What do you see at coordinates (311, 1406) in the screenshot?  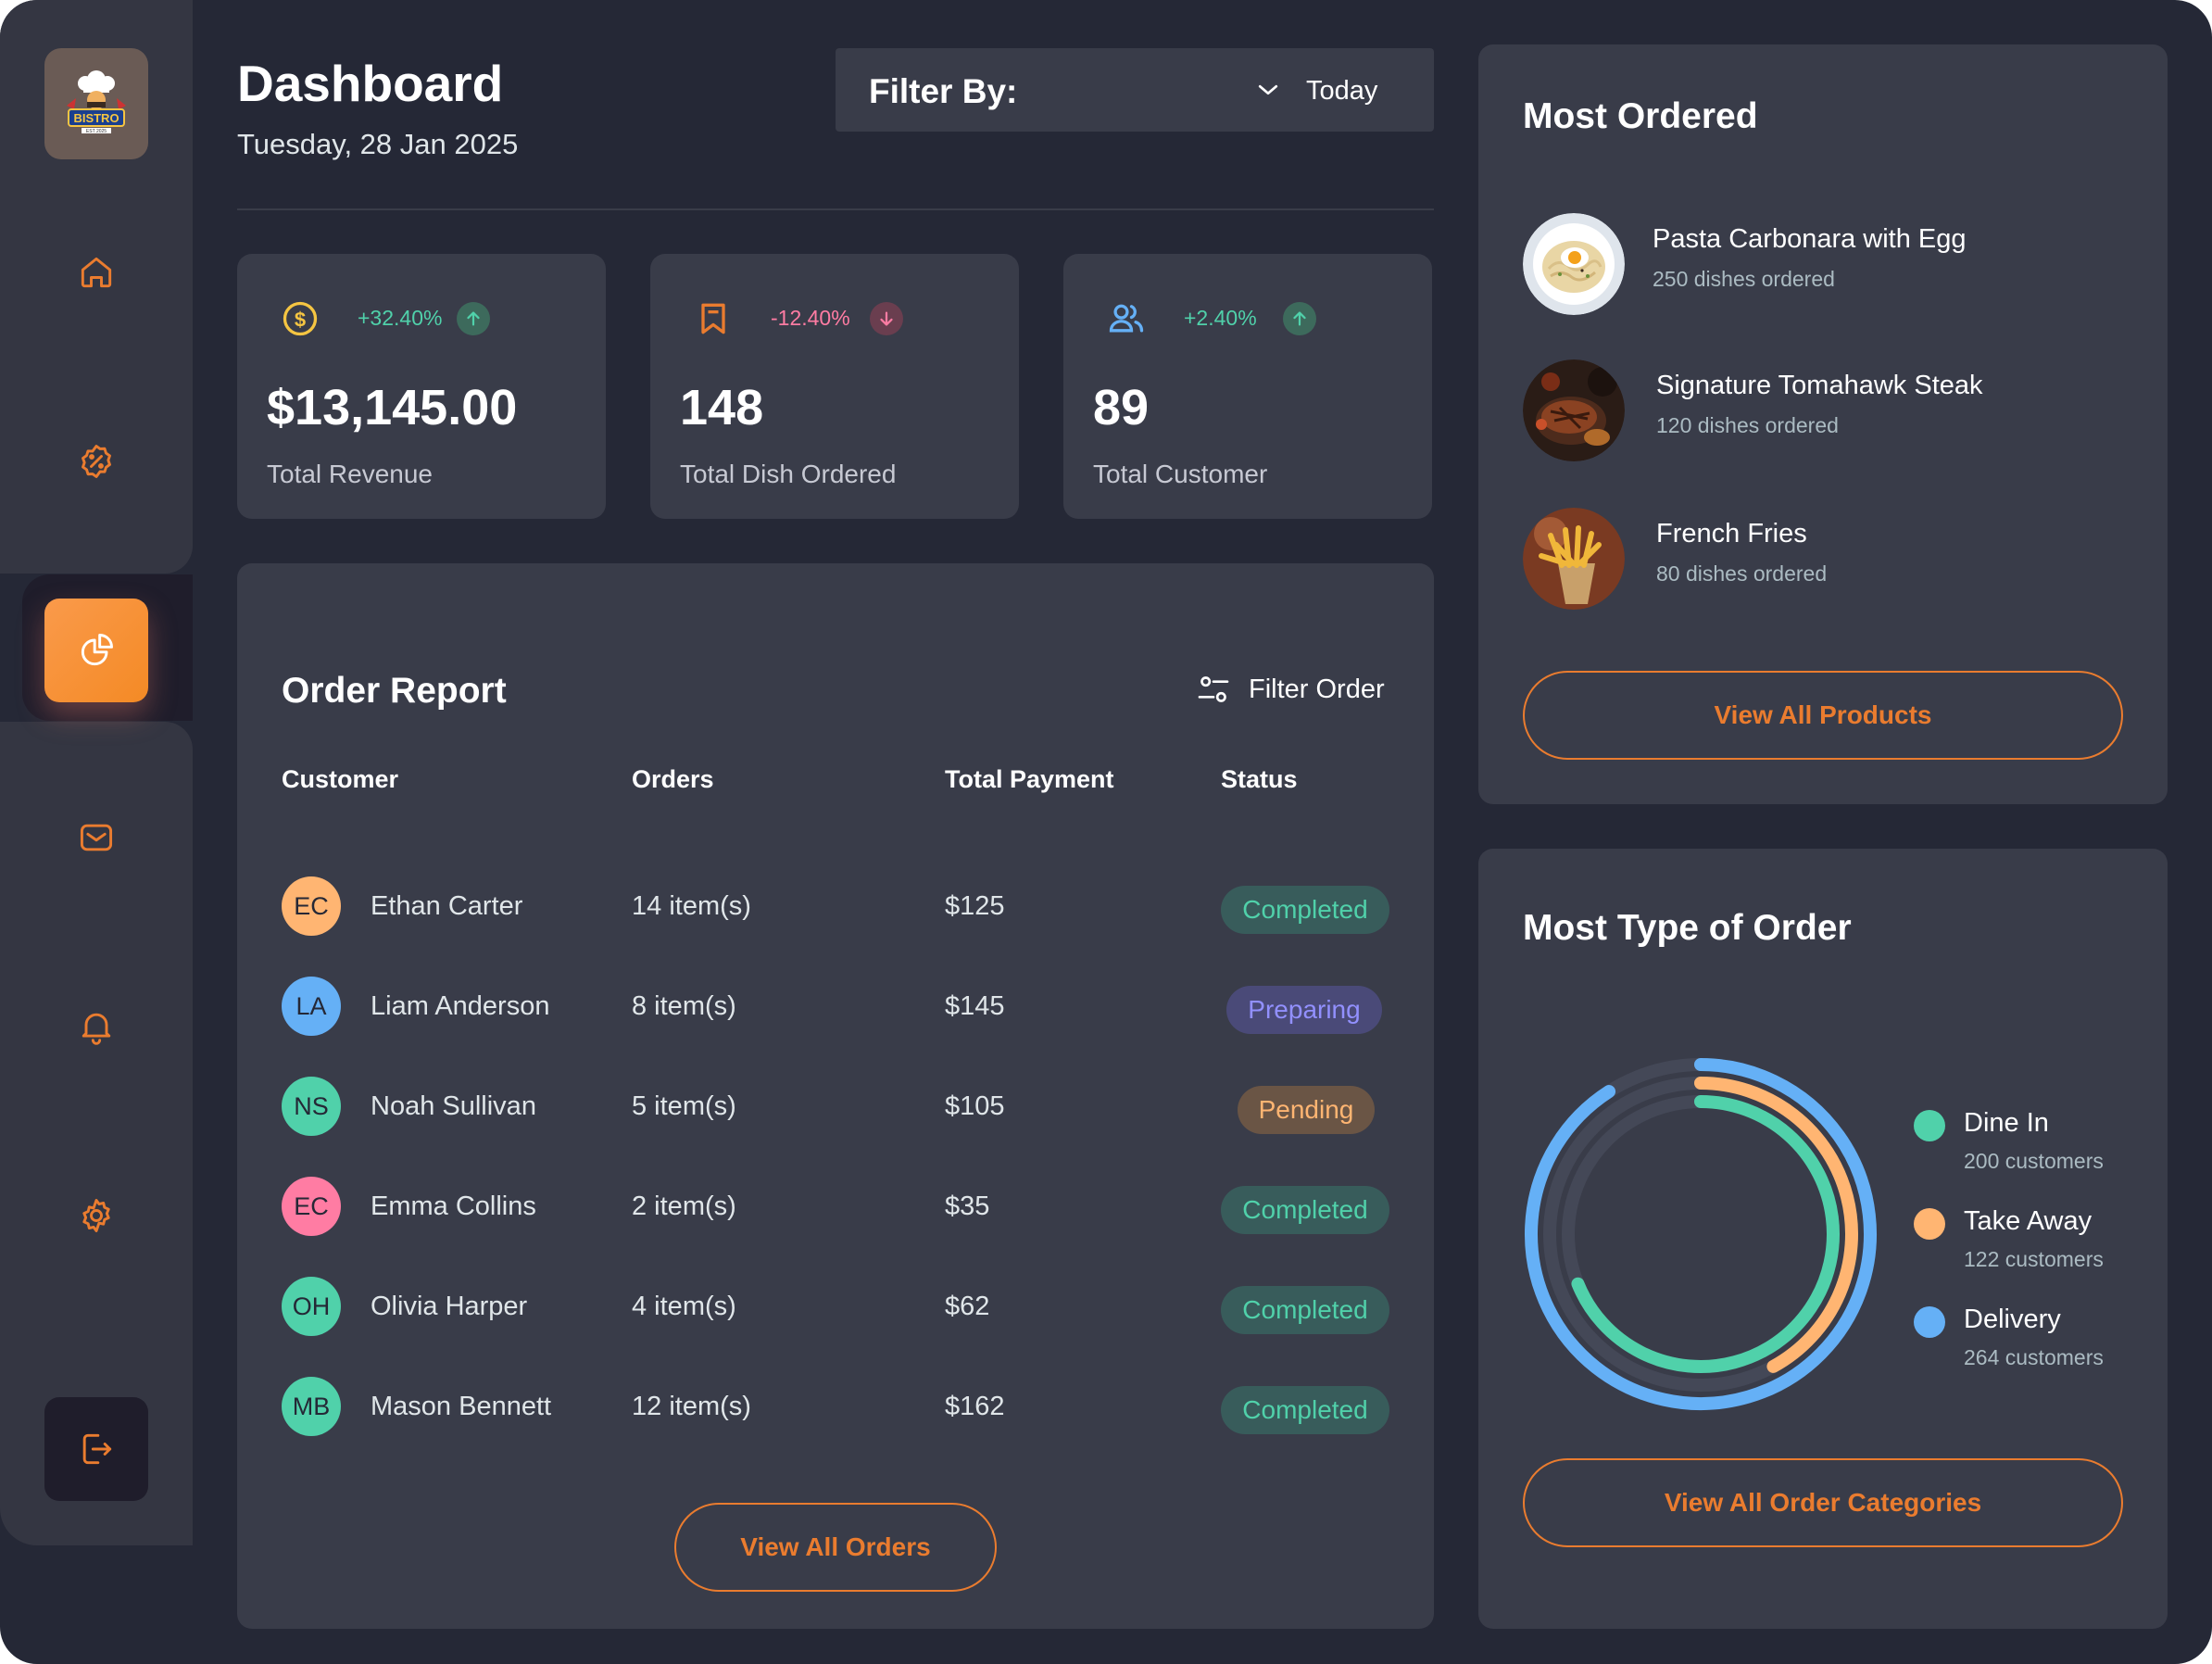 I see `avatar: MB` at bounding box center [311, 1406].